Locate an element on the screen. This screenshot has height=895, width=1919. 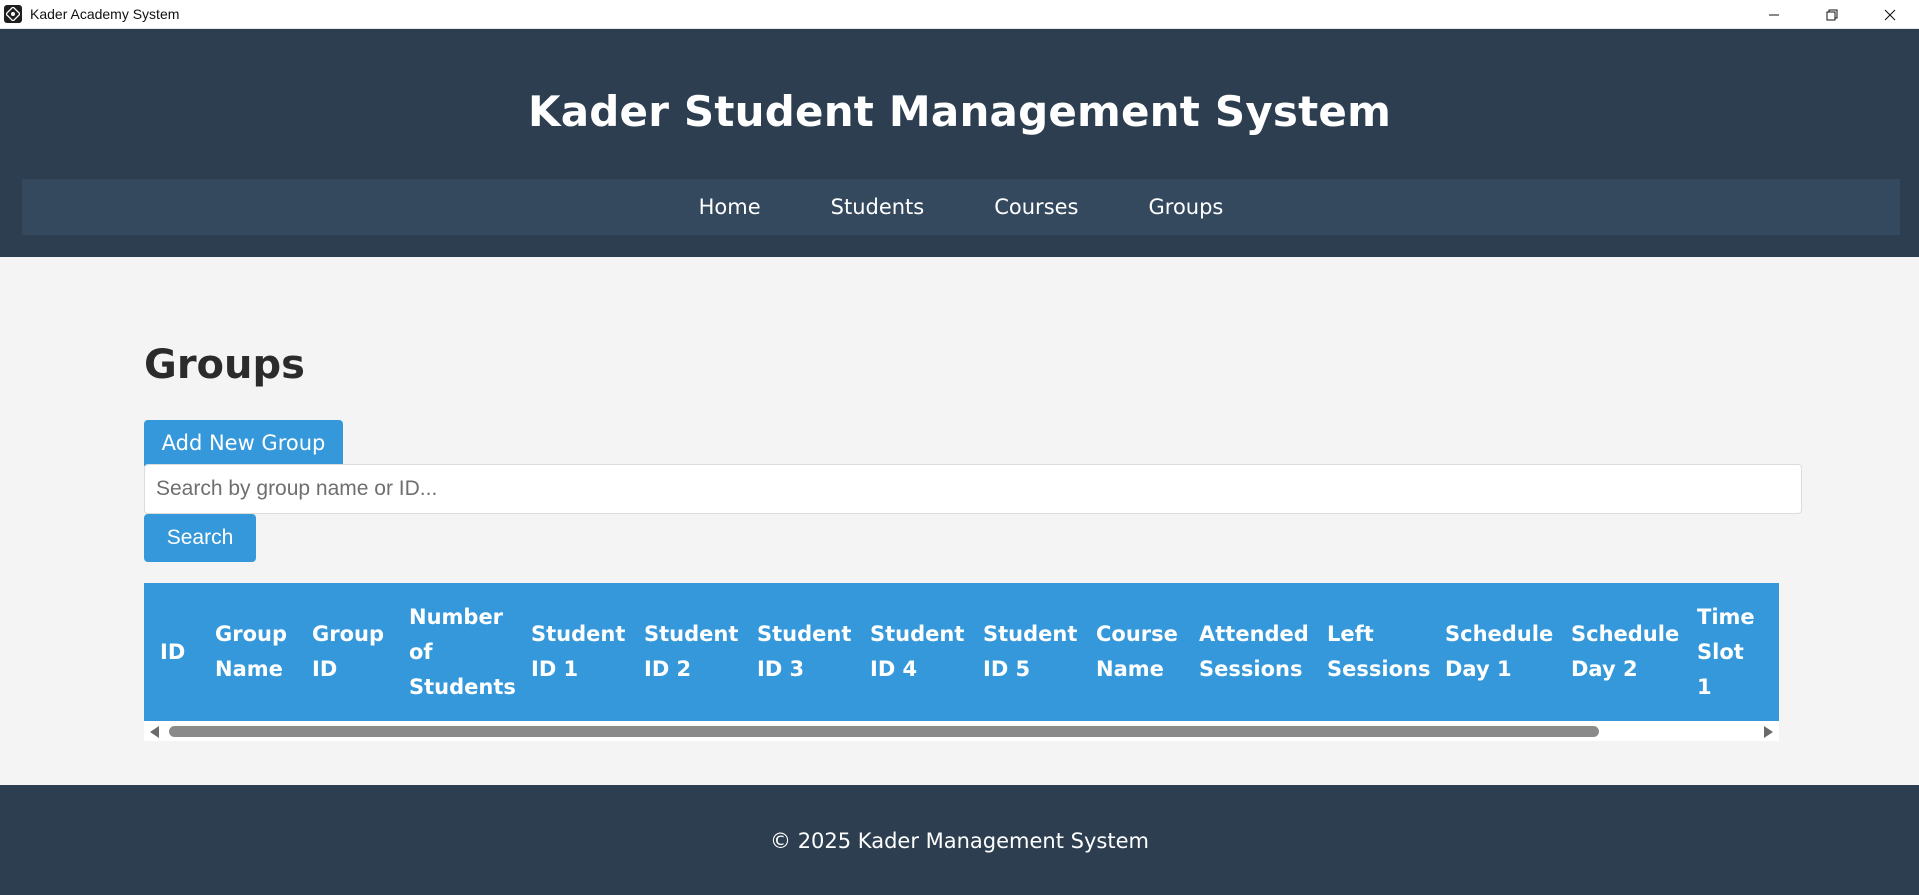
site-footer: © 2025 Kader Management System is located at coordinates (959, 840).